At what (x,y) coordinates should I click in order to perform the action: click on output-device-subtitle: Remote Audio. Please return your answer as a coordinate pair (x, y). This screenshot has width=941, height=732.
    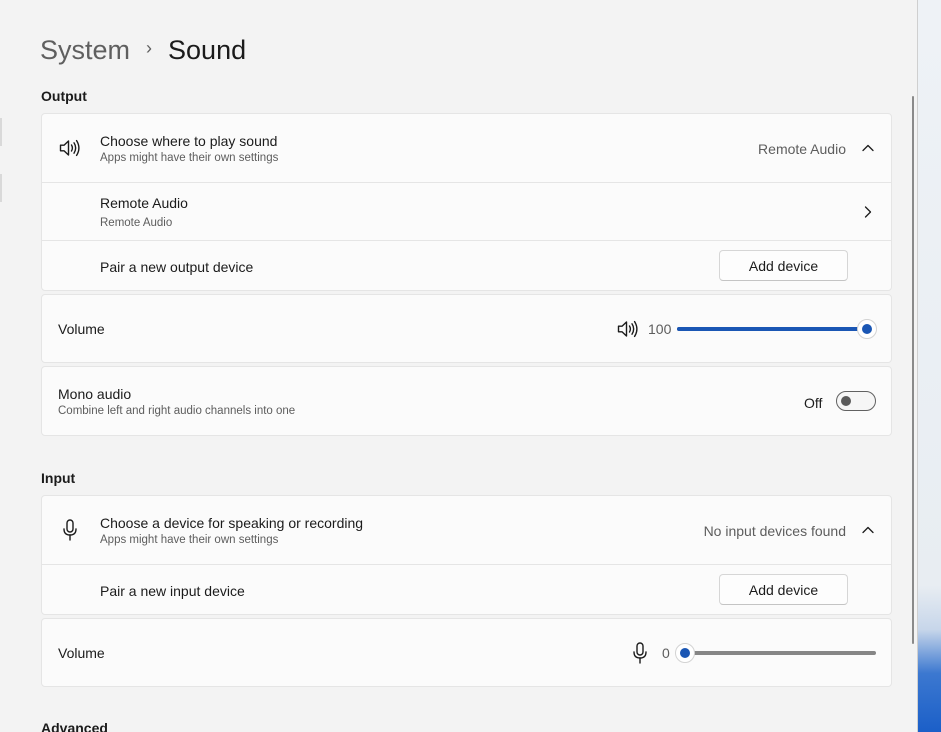
    Looking at the image, I should click on (136, 223).